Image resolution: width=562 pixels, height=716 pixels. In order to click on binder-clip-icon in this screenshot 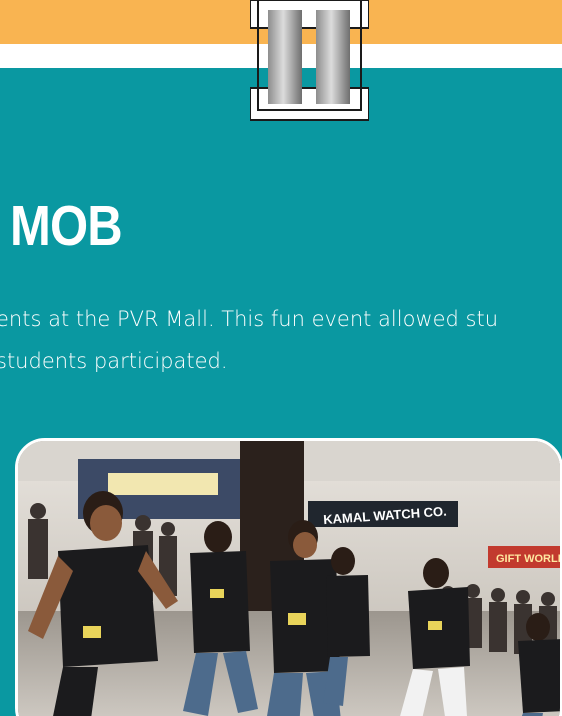, I will do `click(309, 61)`.